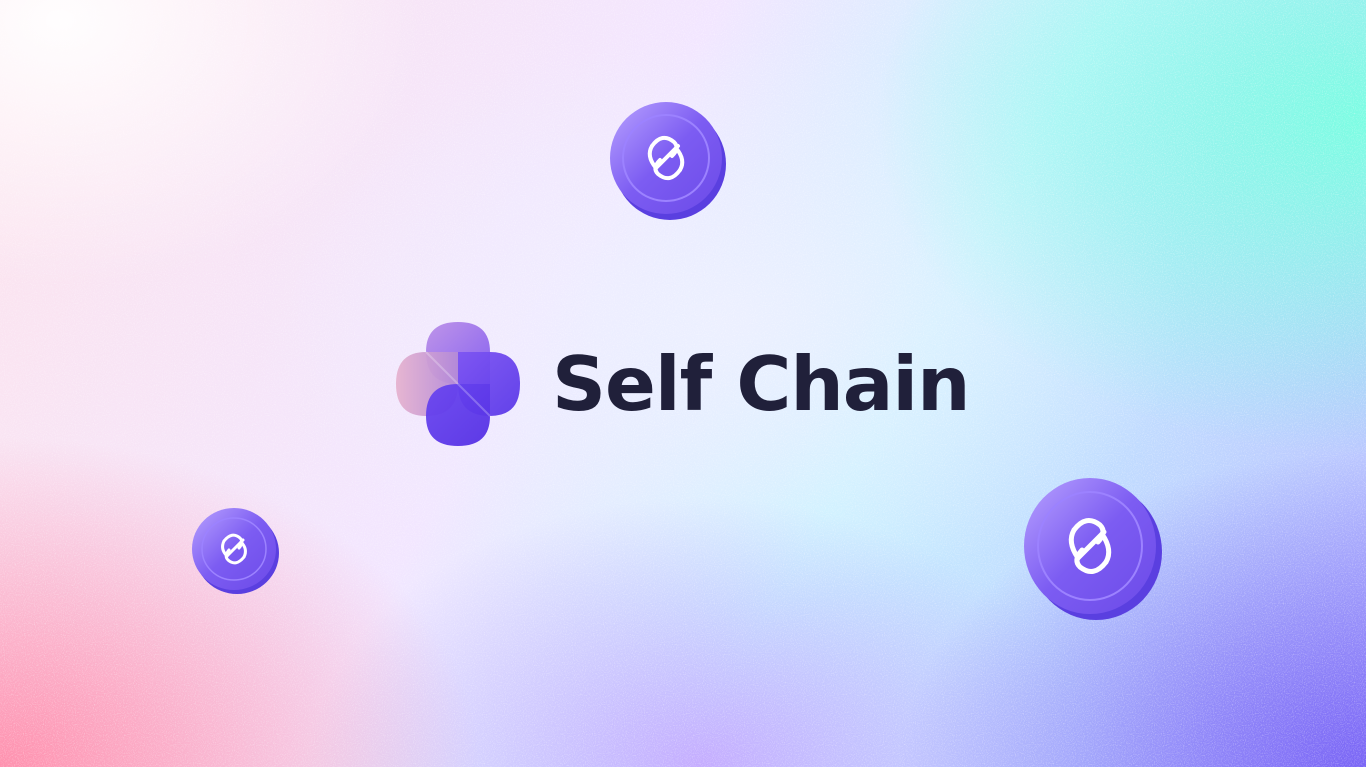 The height and width of the screenshot is (767, 1366). I want to click on clover-logo-icon, so click(458, 384).